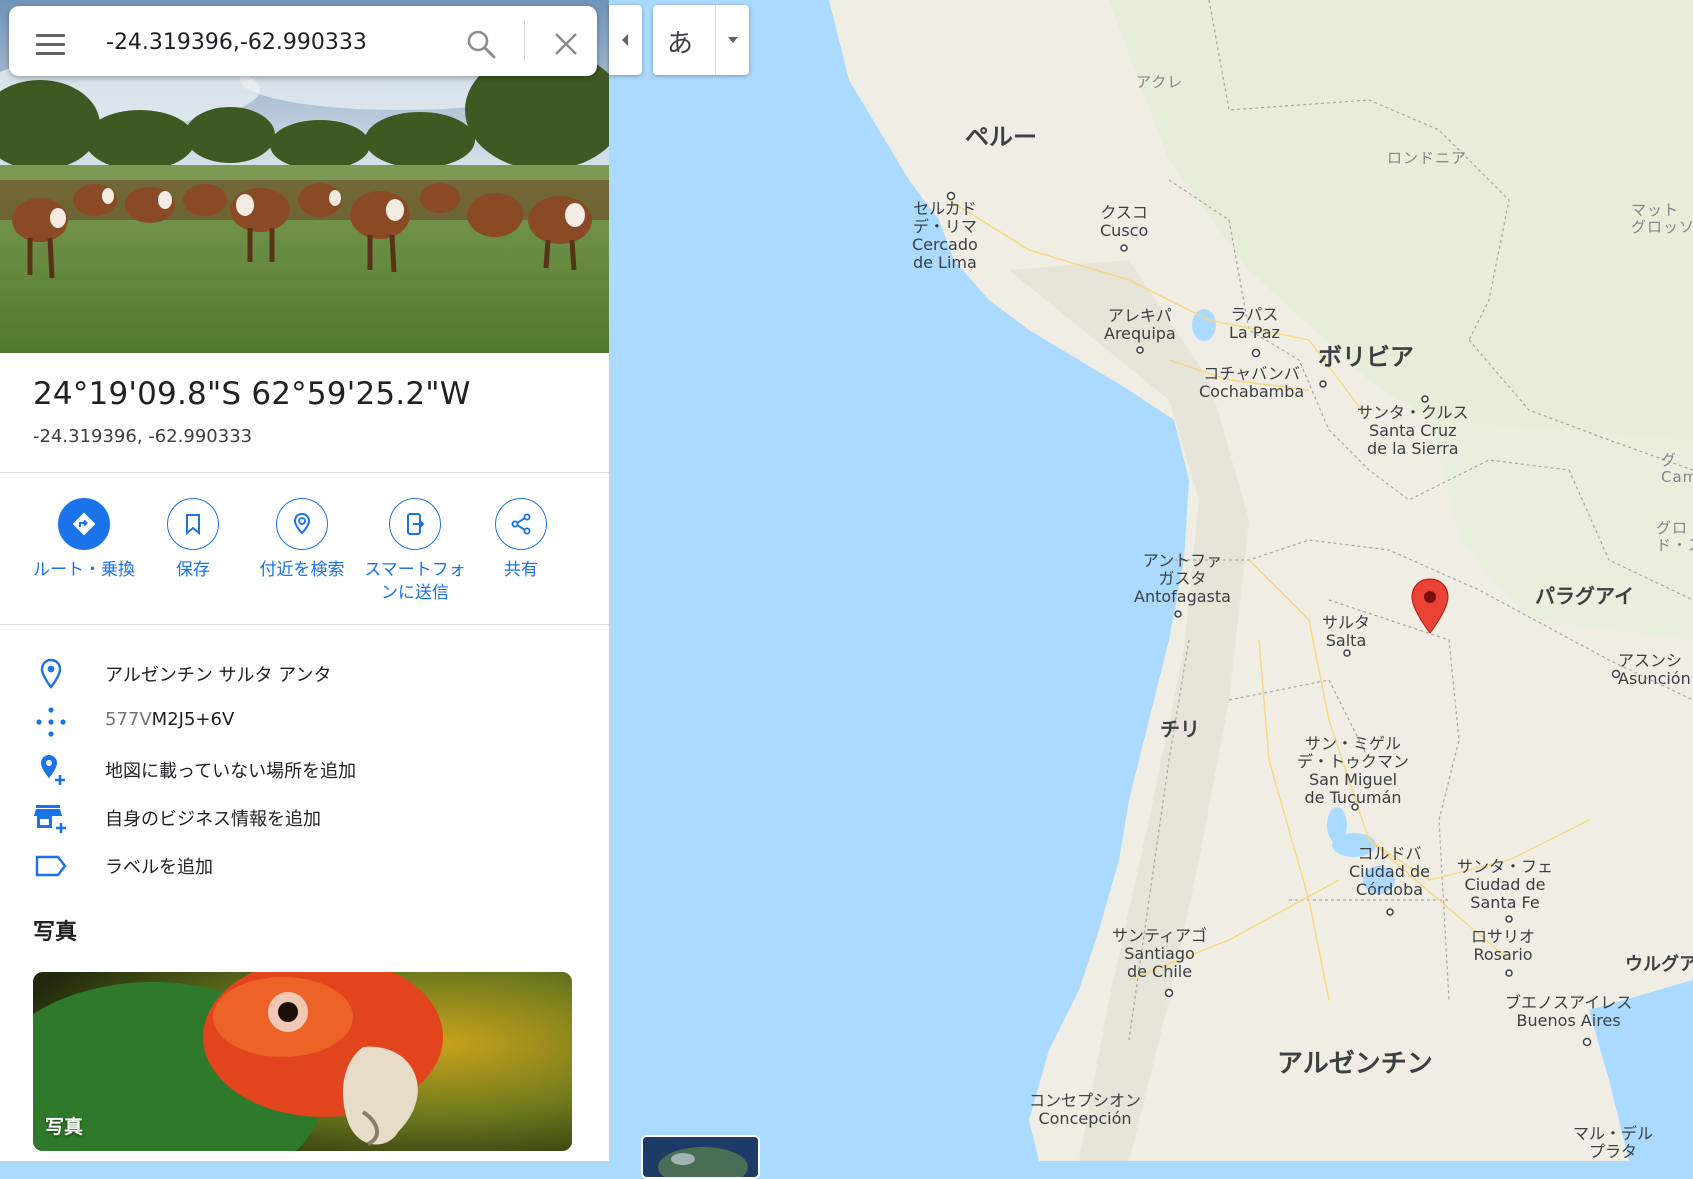 The height and width of the screenshot is (1179, 1693). What do you see at coordinates (302, 570) in the screenshot?
I see `nearby-search-label: 付近を検索` at bounding box center [302, 570].